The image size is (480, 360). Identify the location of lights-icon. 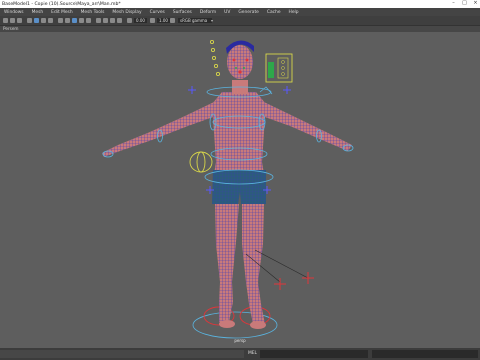
(88, 20).